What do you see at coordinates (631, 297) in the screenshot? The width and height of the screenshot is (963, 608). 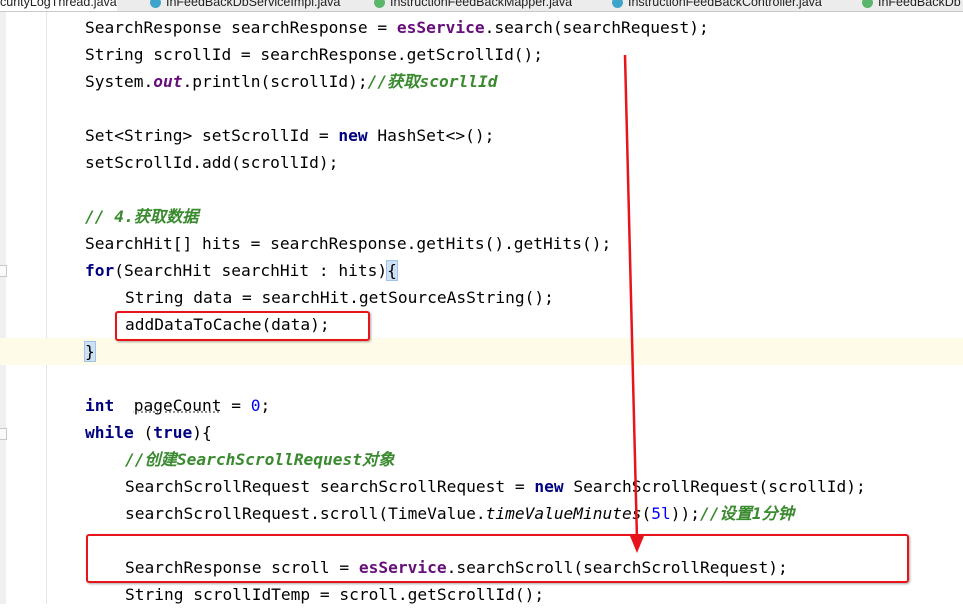 I see `arrow-shaft` at bounding box center [631, 297].